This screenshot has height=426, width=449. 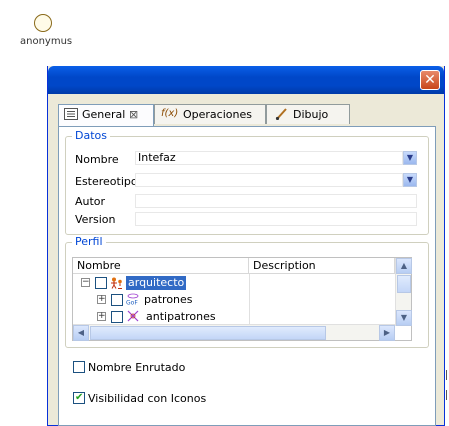 What do you see at coordinates (234, 300) in the screenshot?
I see `table-row: + GoF patrones` at bounding box center [234, 300].